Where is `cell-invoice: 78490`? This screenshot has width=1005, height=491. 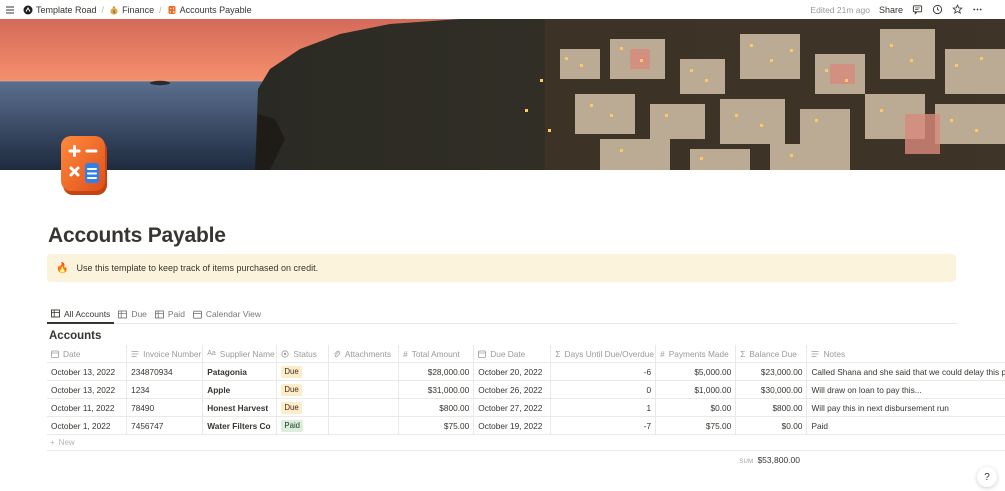 cell-invoice: 78490 is located at coordinates (165, 407).